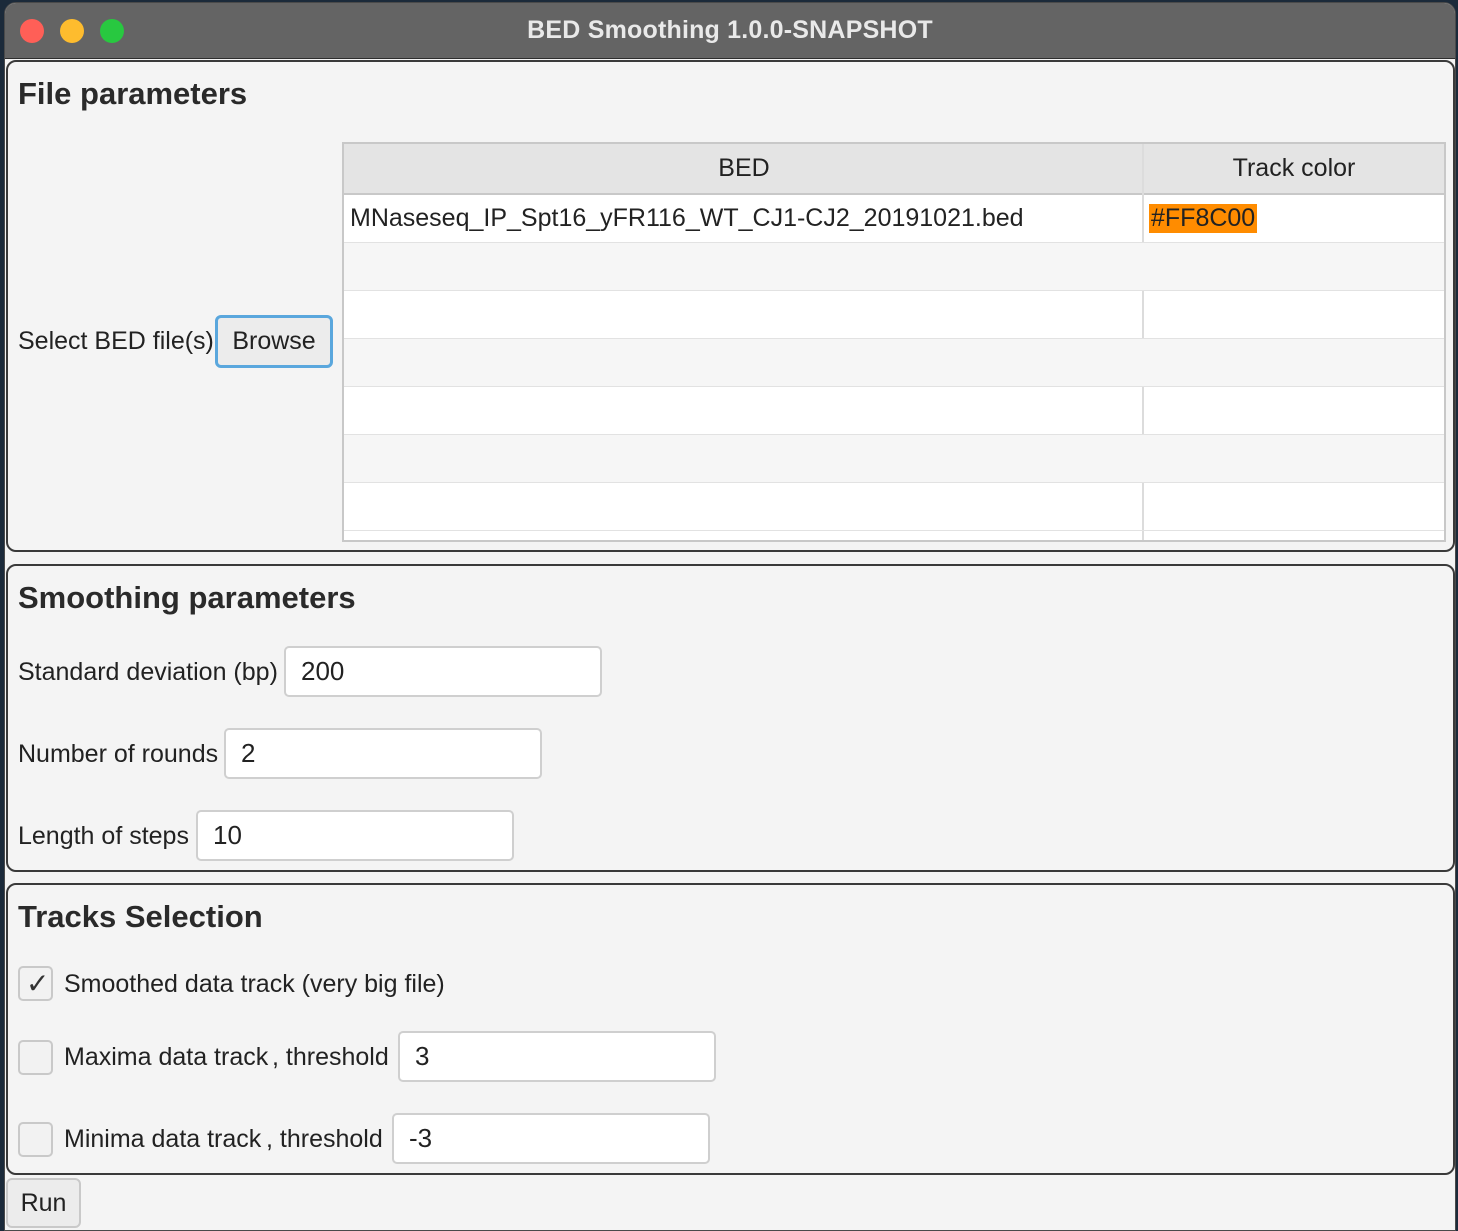 This screenshot has width=1458, height=1231. I want to click on column-header-track-color: Track color, so click(1294, 168).